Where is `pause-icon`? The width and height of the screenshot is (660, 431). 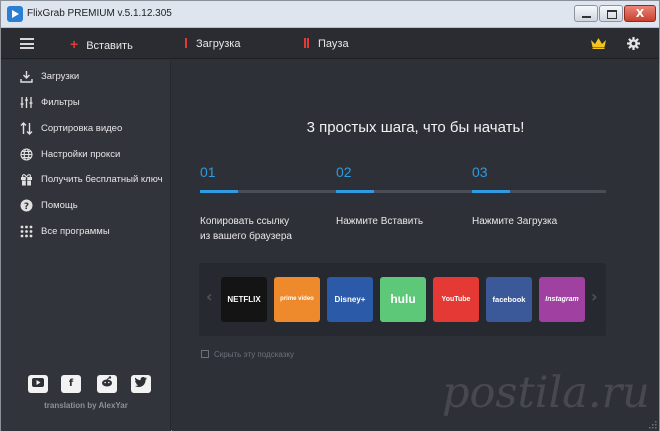 pause-icon is located at coordinates (306, 43).